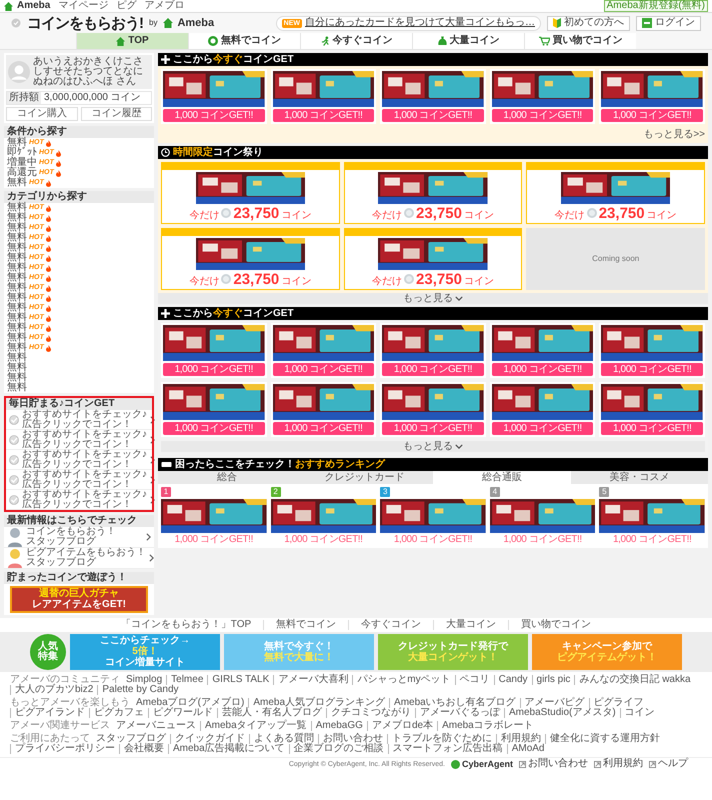  What do you see at coordinates (244, 41) in the screenshot?
I see `nav-tab: 無料でコイン` at bounding box center [244, 41].